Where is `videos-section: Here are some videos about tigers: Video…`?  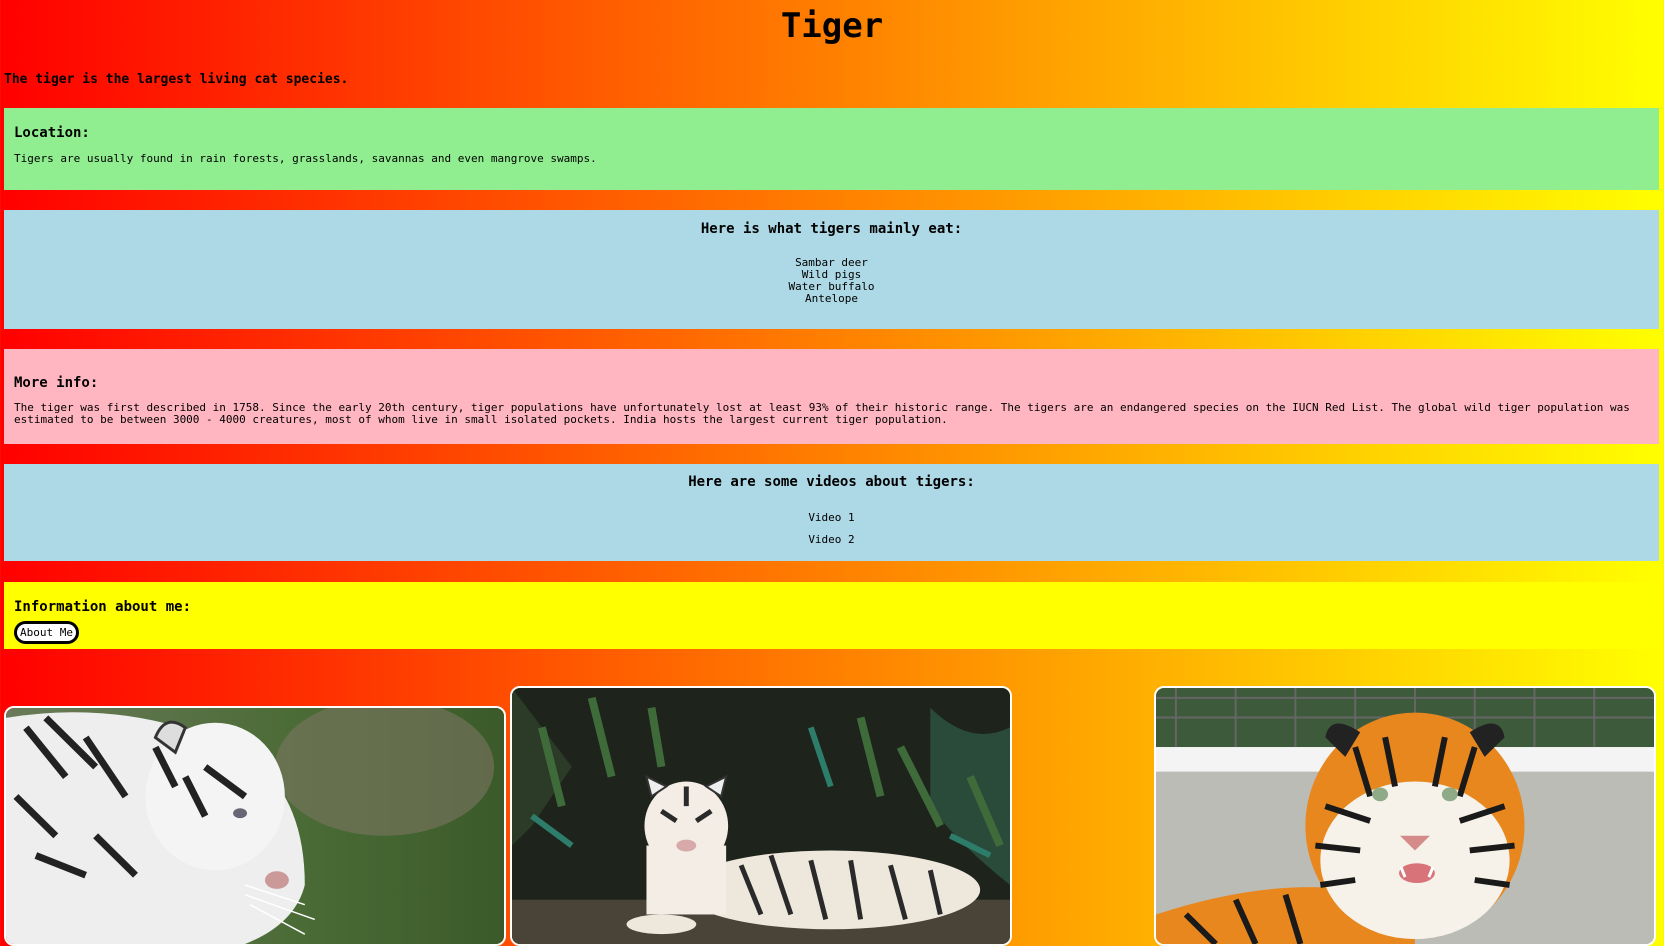
videos-section: Here are some videos about tigers: Video… is located at coordinates (831, 512).